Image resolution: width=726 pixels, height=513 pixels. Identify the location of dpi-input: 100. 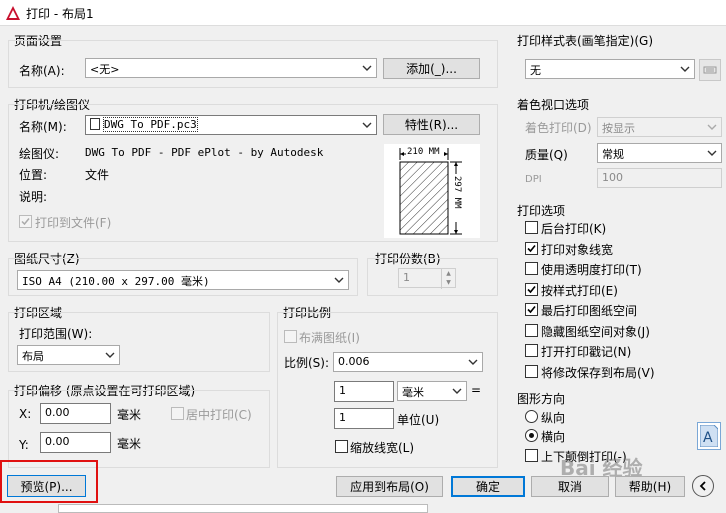
(659, 178).